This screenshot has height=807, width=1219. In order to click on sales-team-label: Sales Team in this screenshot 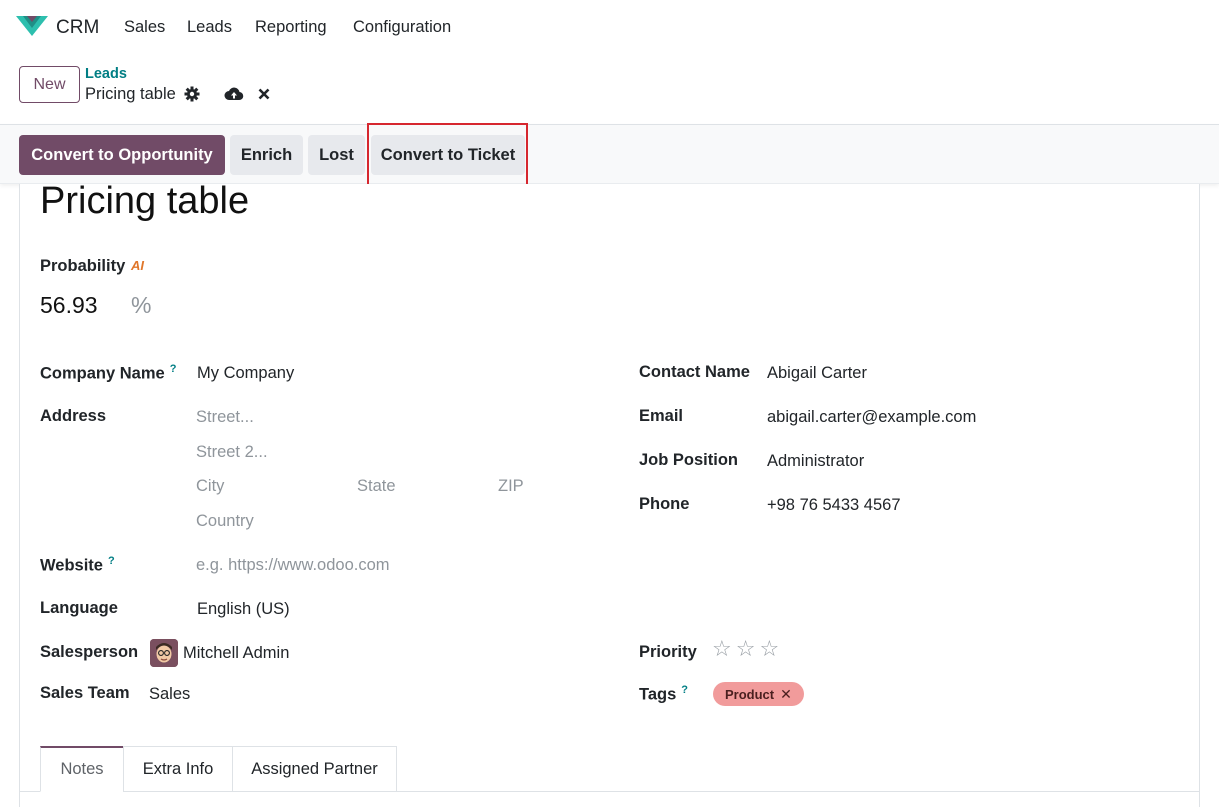, I will do `click(85, 693)`.